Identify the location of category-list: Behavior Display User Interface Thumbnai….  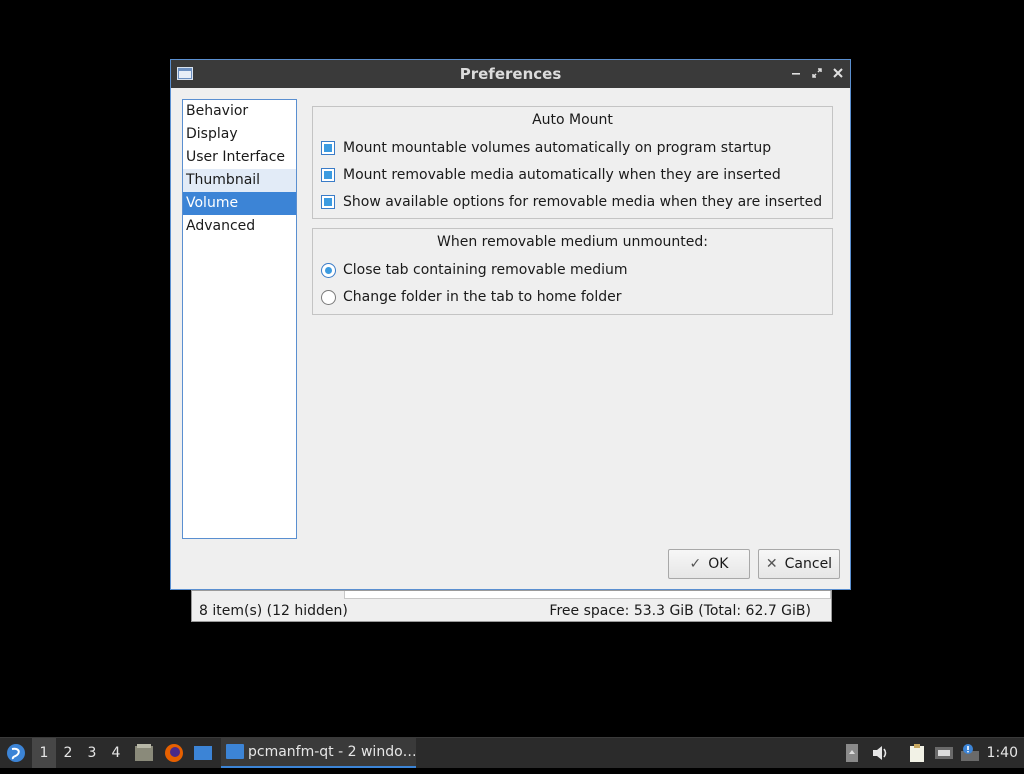
(239, 319).